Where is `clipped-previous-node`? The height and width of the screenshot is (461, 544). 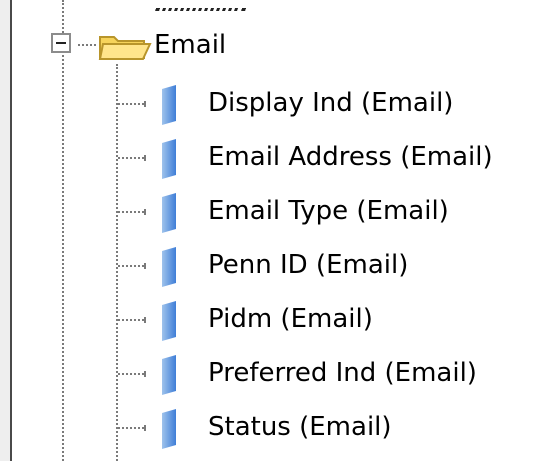
clipped-previous-node is located at coordinates (200, 11).